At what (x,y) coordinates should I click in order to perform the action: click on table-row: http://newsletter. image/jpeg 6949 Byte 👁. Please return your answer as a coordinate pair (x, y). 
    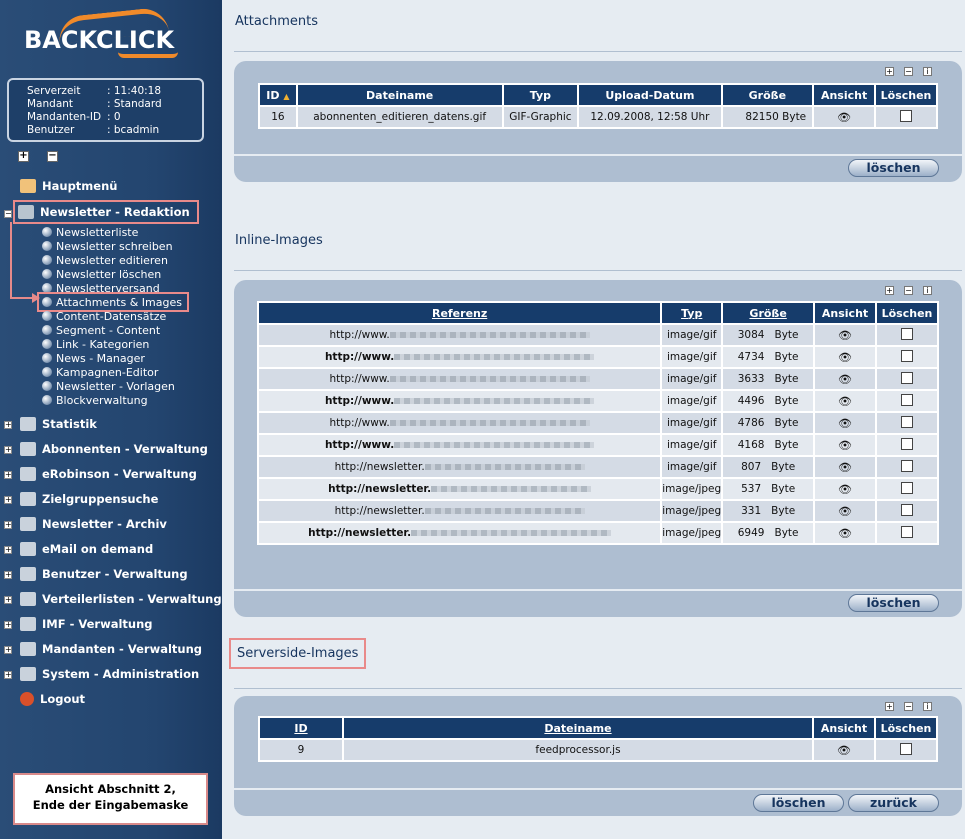
    Looking at the image, I should click on (597, 533).